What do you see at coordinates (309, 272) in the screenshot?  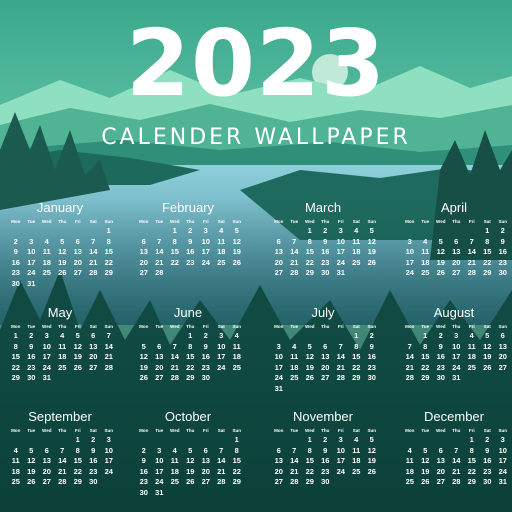 I see `day-cell: 29` at bounding box center [309, 272].